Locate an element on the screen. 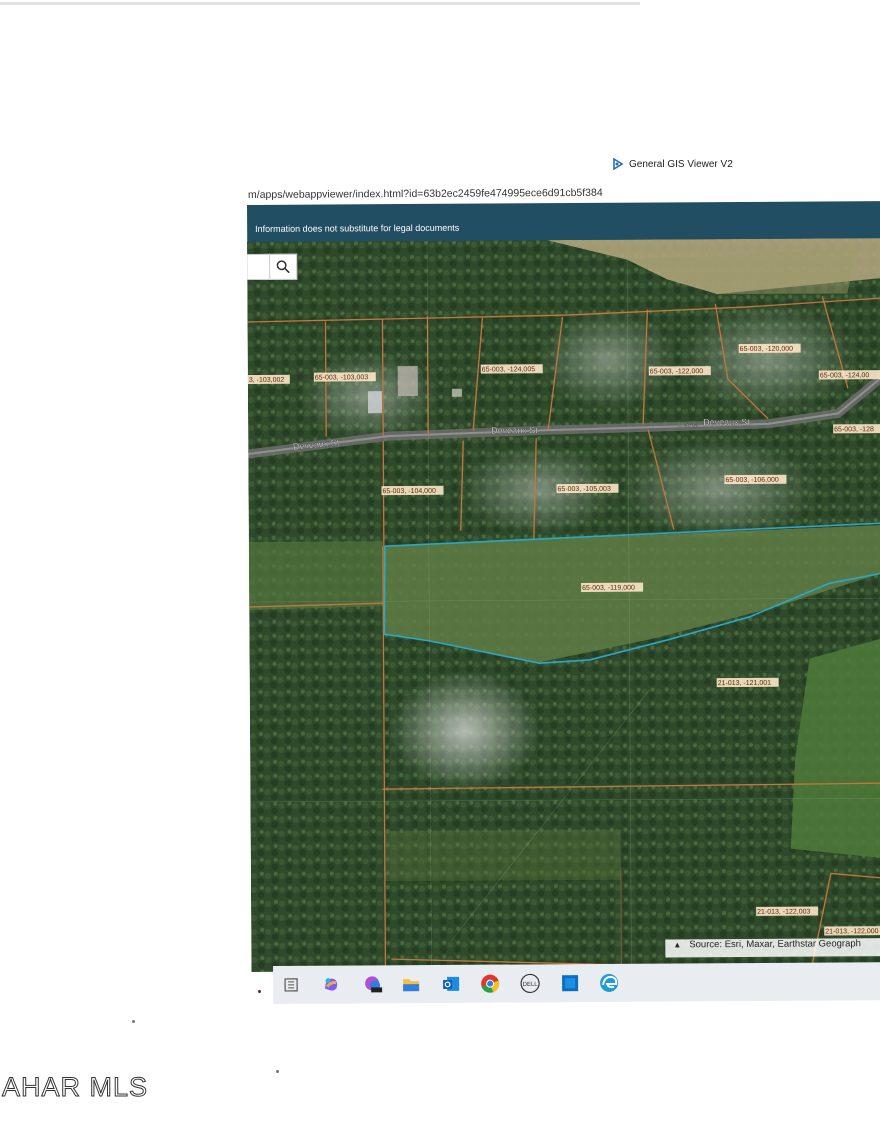  svg-text: 65-003, -128 is located at coordinates (854, 429).